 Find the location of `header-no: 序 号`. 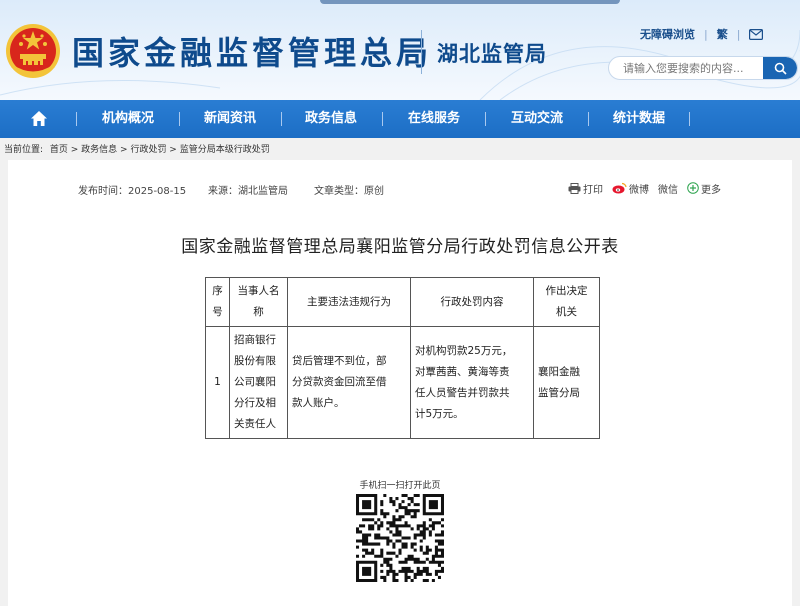

header-no: 序 号 is located at coordinates (217, 302).